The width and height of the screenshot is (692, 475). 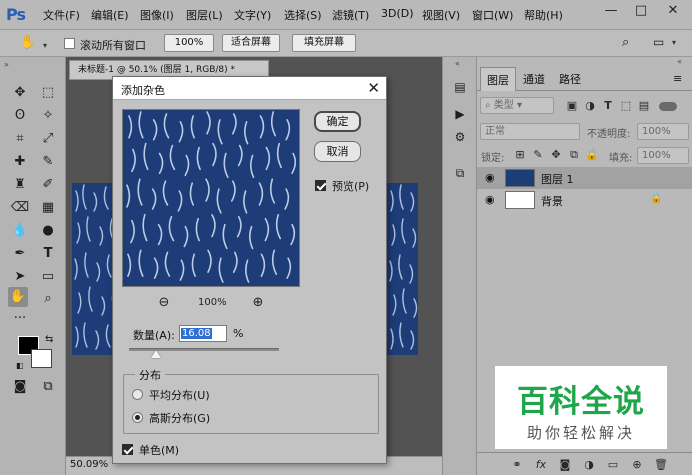 I want to click on status-zoom: 50.09%, so click(x=89, y=464).